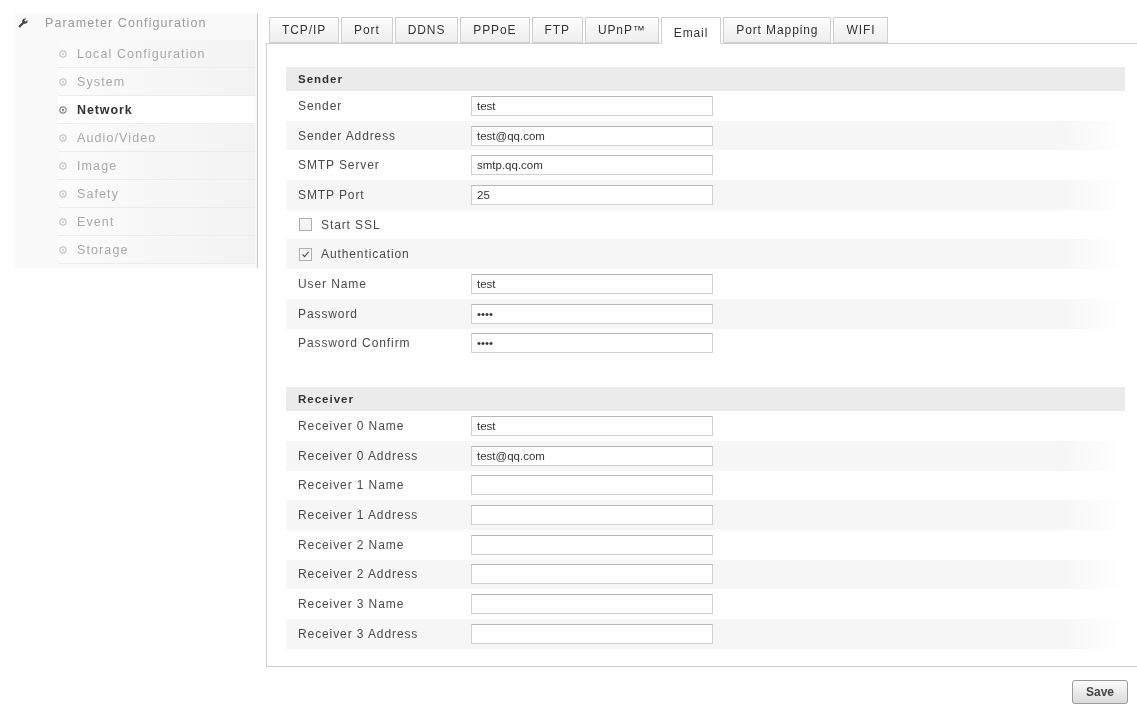 Image resolution: width=1137 pixels, height=707 pixels. Describe the element at coordinates (354, 343) in the screenshot. I see `field-label: Password Confirm` at that location.